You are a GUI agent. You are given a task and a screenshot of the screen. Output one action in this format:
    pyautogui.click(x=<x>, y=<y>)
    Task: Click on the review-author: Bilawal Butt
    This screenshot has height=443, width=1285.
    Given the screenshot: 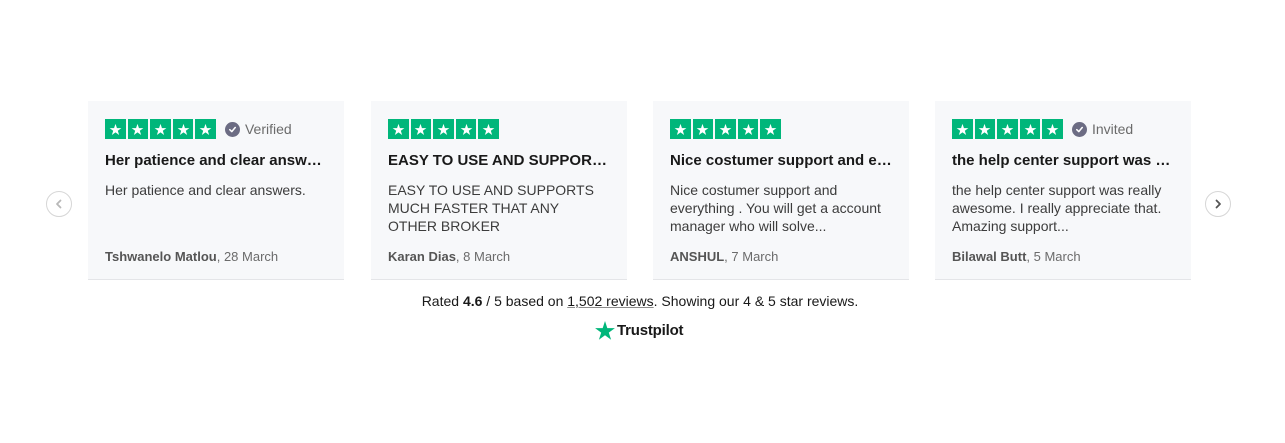 What is the action you would take?
    pyautogui.click(x=989, y=256)
    